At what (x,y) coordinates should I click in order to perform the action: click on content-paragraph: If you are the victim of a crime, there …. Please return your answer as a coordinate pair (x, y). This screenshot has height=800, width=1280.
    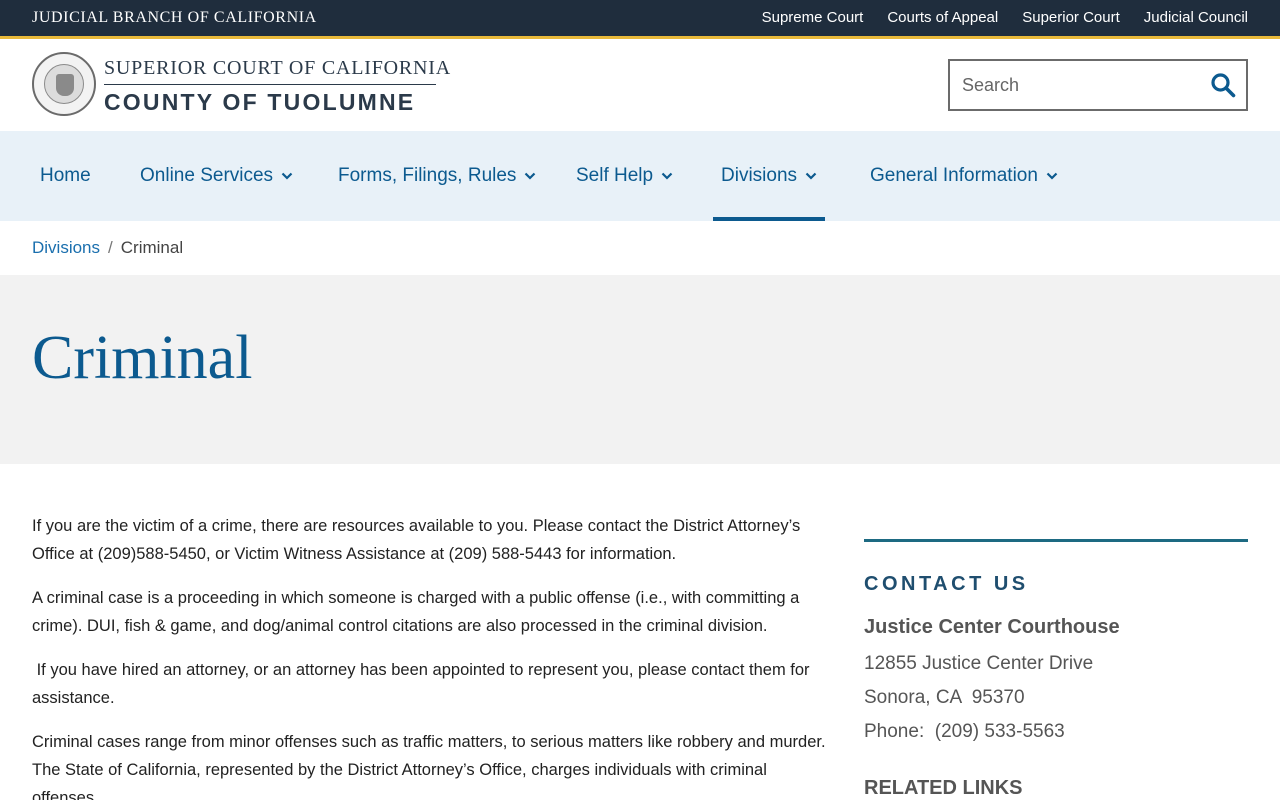
    Looking at the image, I should click on (416, 540).